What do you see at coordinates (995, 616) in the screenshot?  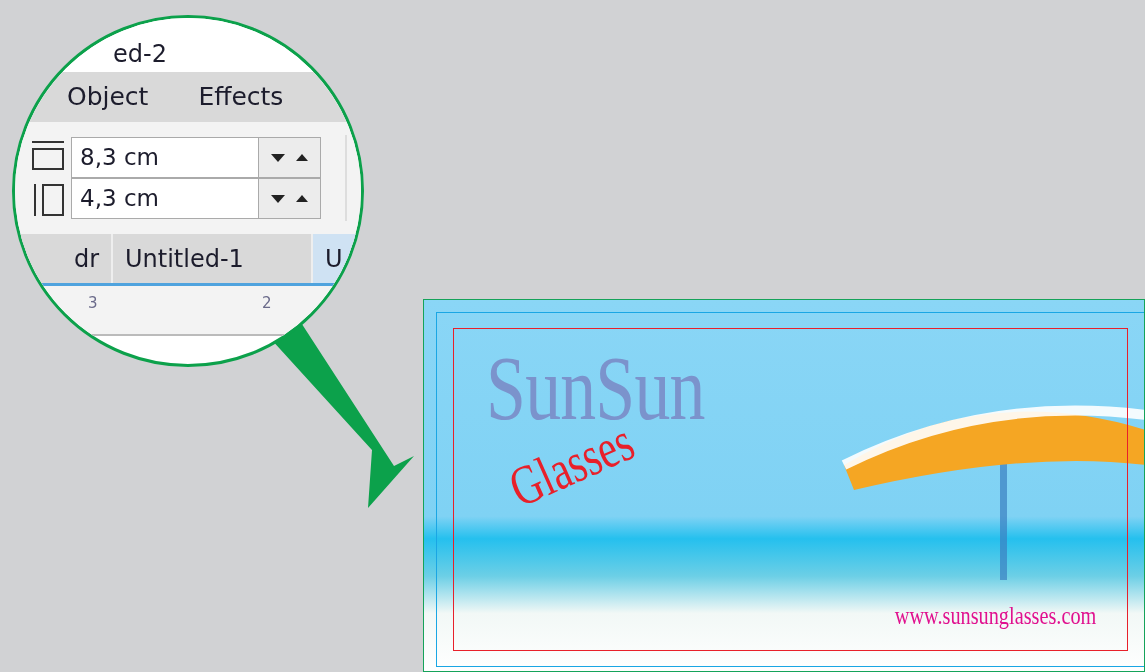 I see `website-text: www.sunsunglasses.com` at bounding box center [995, 616].